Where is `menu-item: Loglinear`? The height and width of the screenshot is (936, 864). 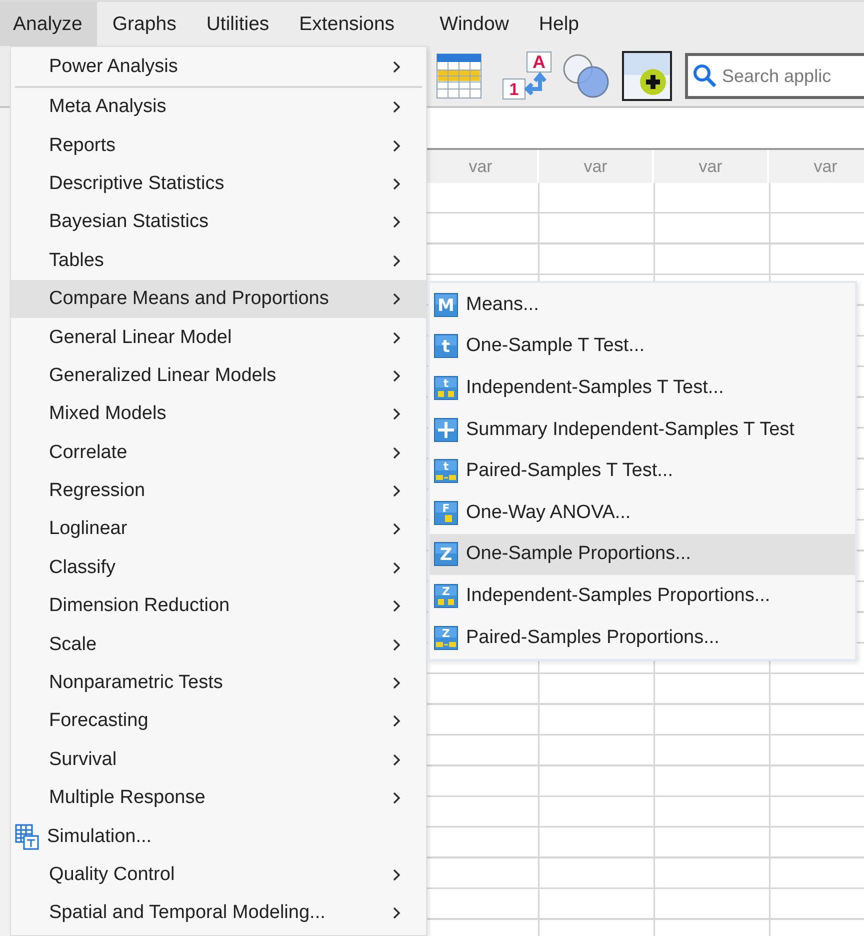
menu-item: Loglinear is located at coordinates (218, 529).